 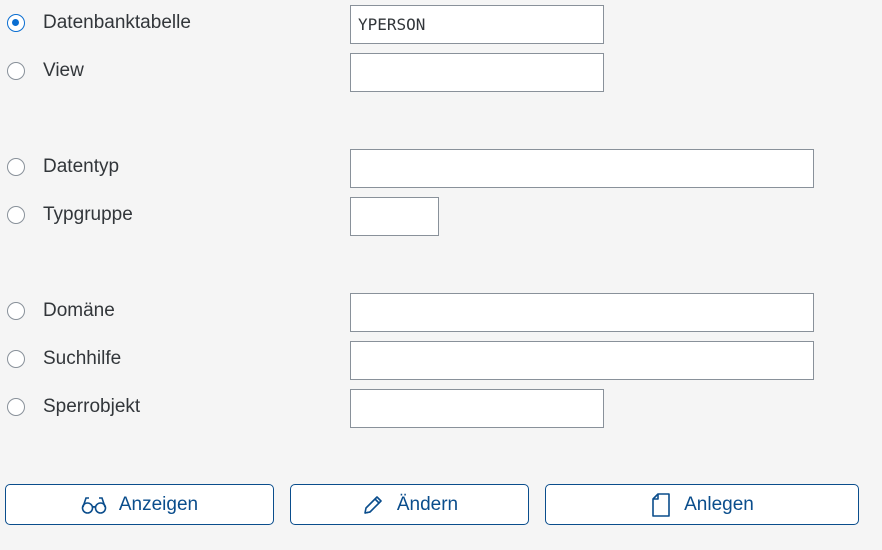 I want to click on label-domain: Domäne, so click(x=79, y=310).